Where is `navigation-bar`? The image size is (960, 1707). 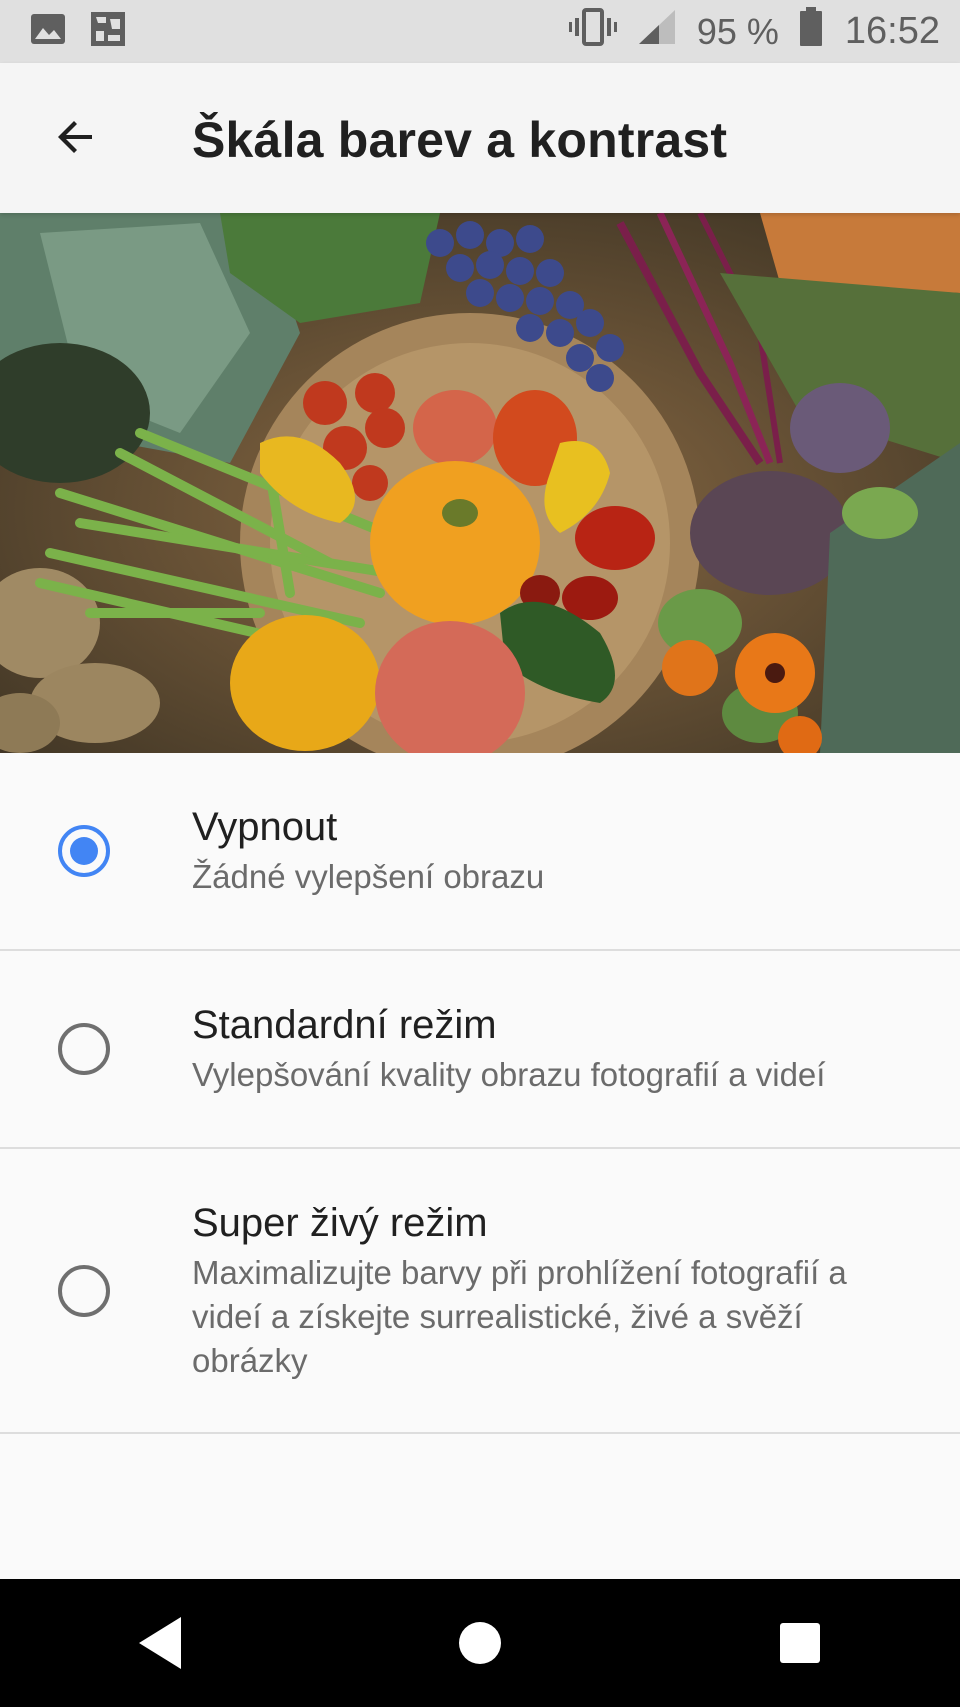 navigation-bar is located at coordinates (480, 1643).